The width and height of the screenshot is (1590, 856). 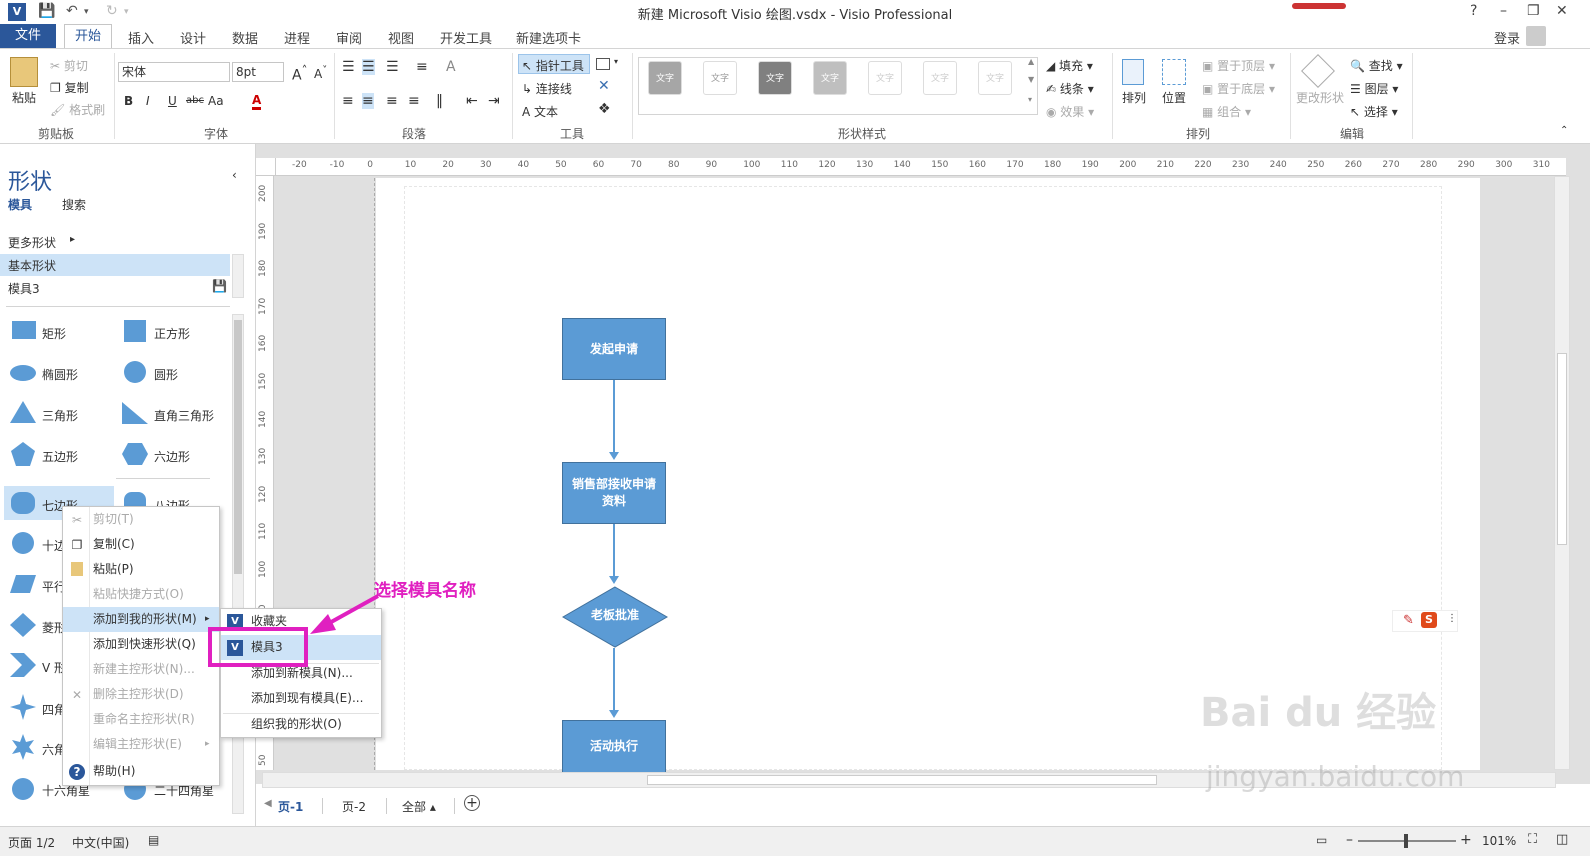 I want to click on tab-data: 数据, so click(x=245, y=37).